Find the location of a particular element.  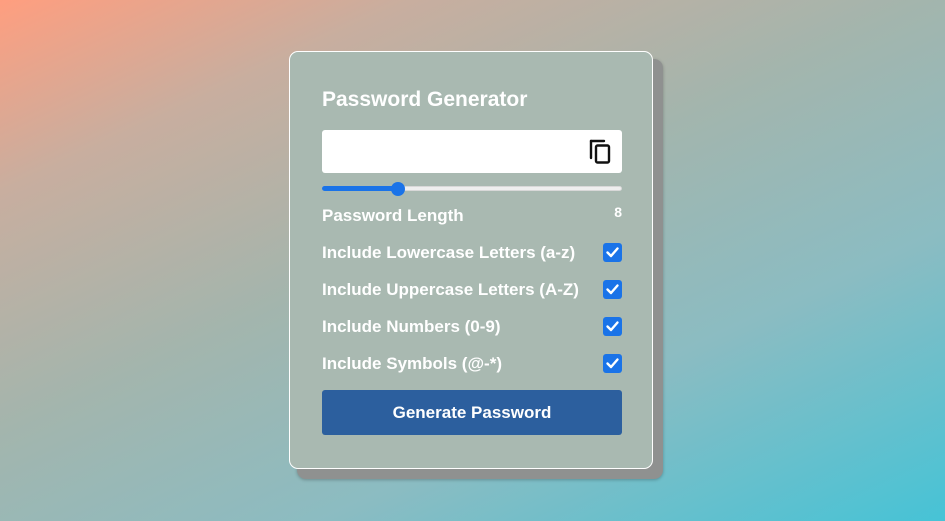

uppercase-checkbox is located at coordinates (612, 289).